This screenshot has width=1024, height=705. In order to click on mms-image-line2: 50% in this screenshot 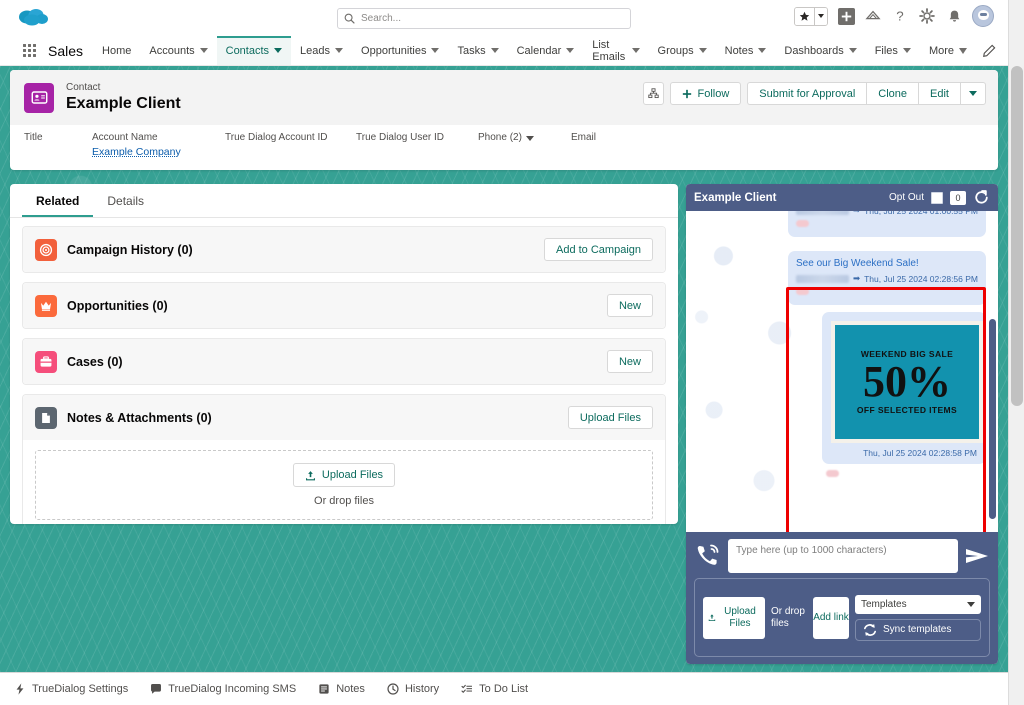, I will do `click(907, 381)`.